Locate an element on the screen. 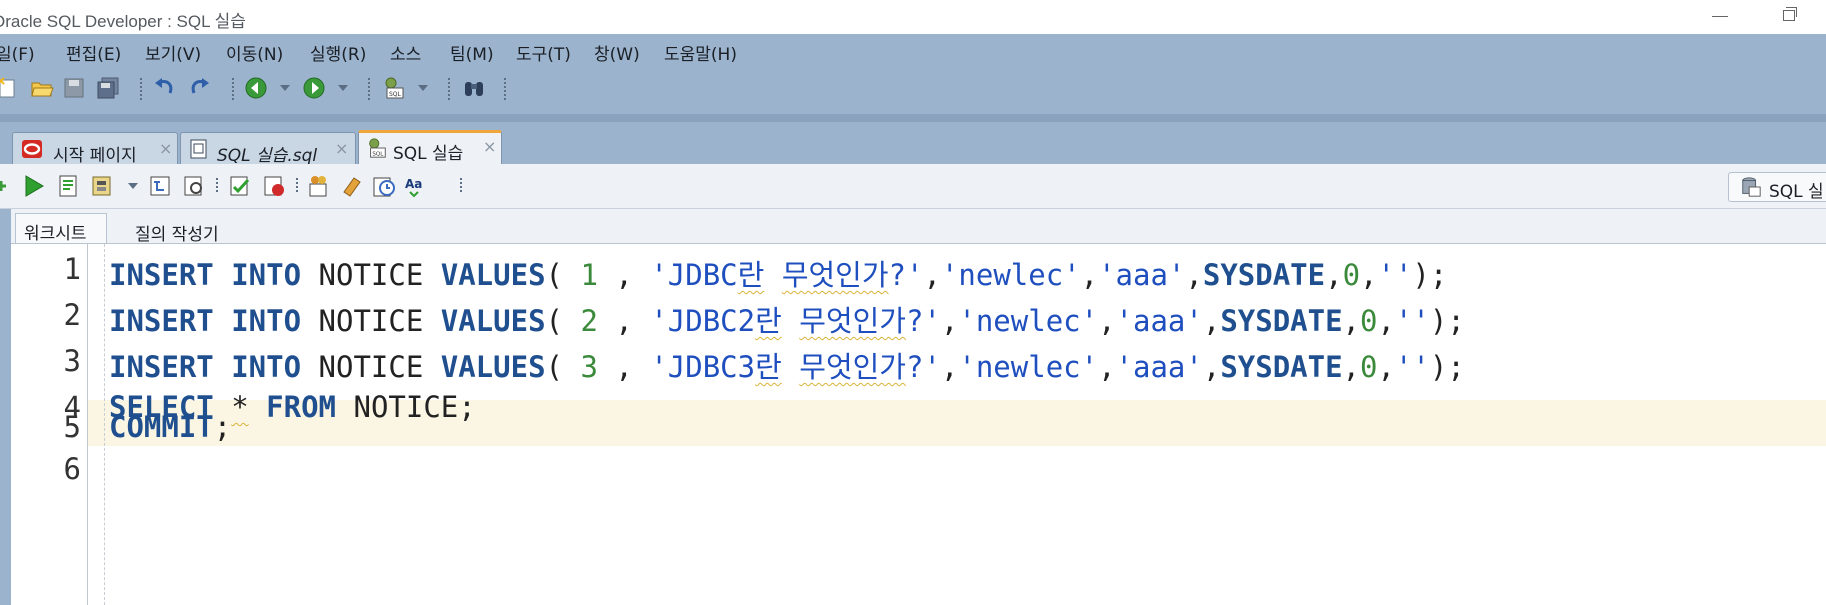 The height and width of the screenshot is (605, 1826). restore-button is located at coordinates (1789, 17).